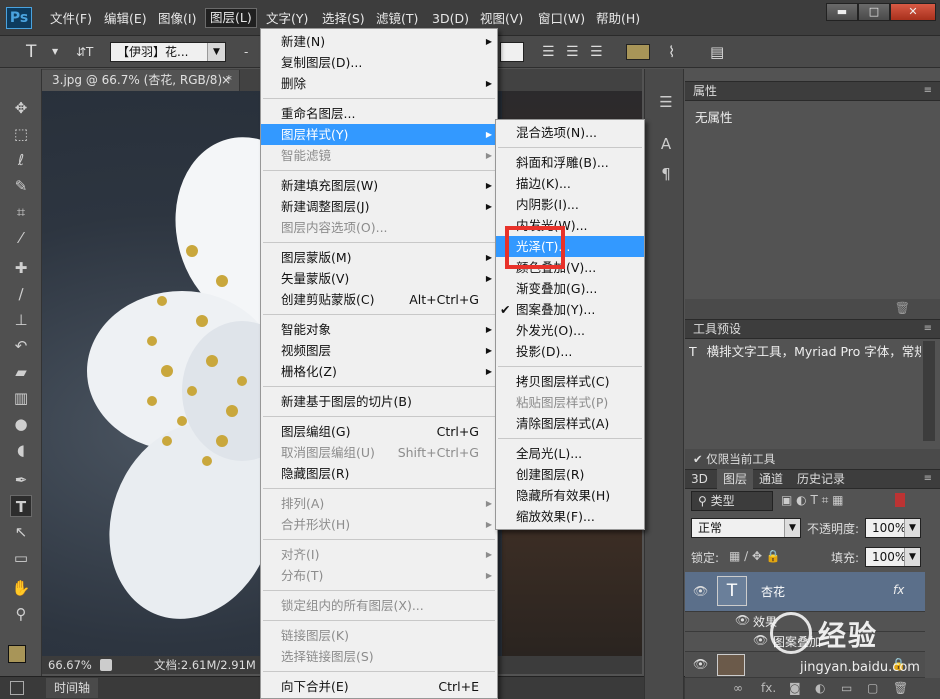 The width and height of the screenshot is (940, 699). What do you see at coordinates (55, 52) in the screenshot?
I see `chevron-down-icon: ▼` at bounding box center [55, 52].